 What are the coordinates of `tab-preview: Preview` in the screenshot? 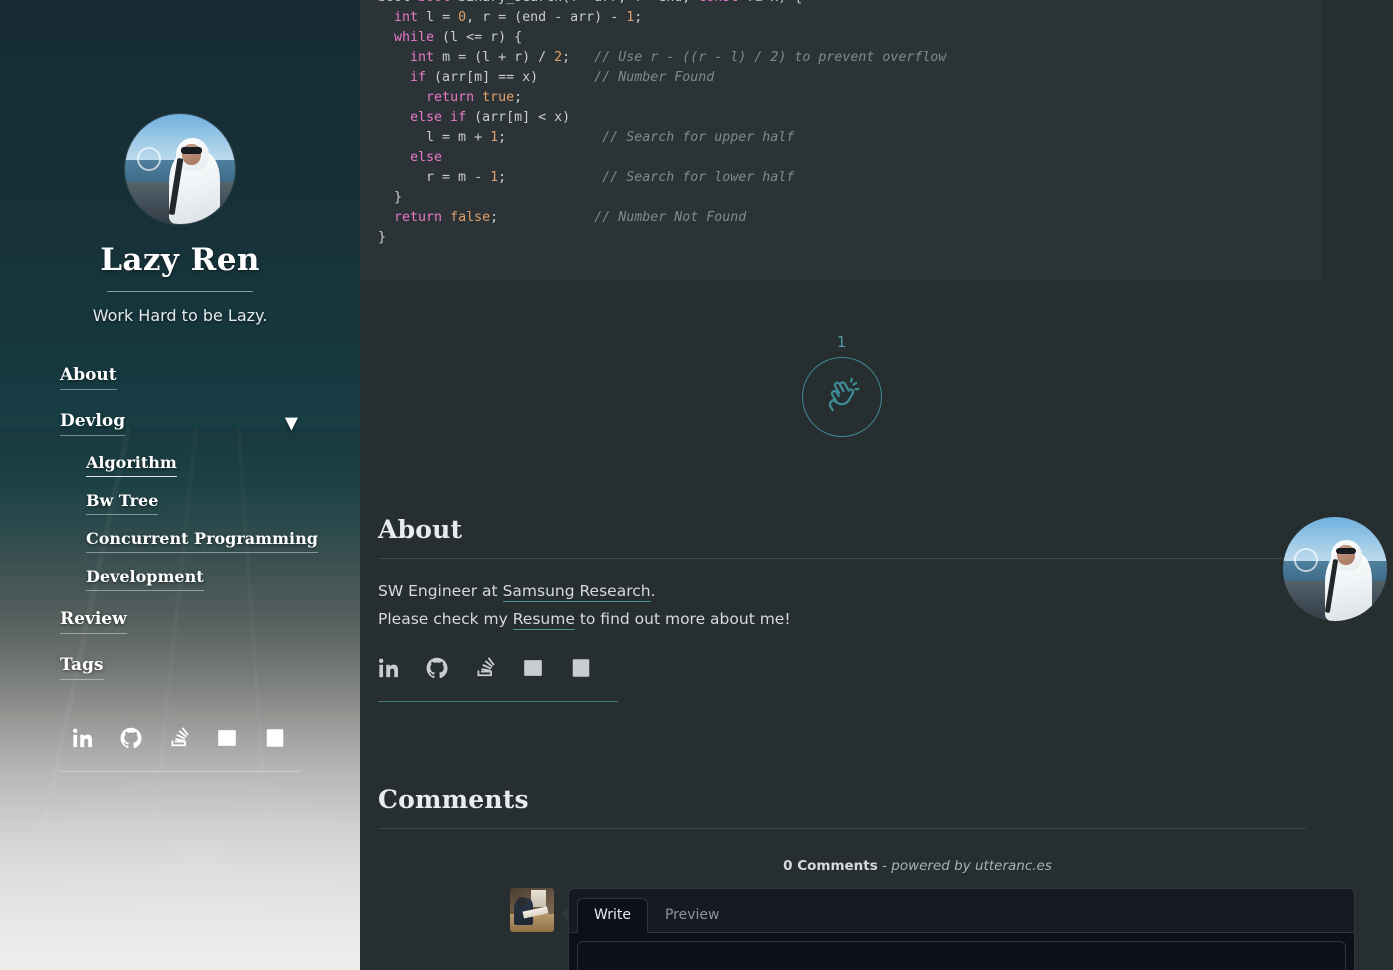 It's located at (692, 915).